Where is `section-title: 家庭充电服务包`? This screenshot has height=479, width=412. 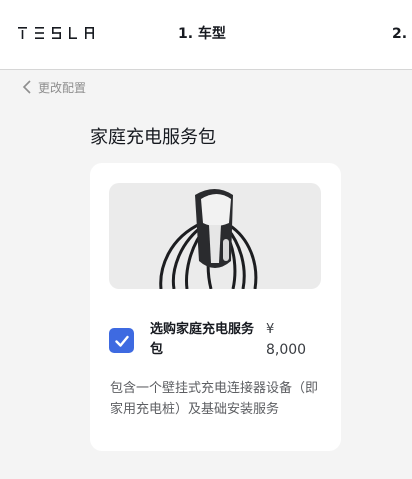
section-title: 家庭充电服务包 is located at coordinates (153, 137).